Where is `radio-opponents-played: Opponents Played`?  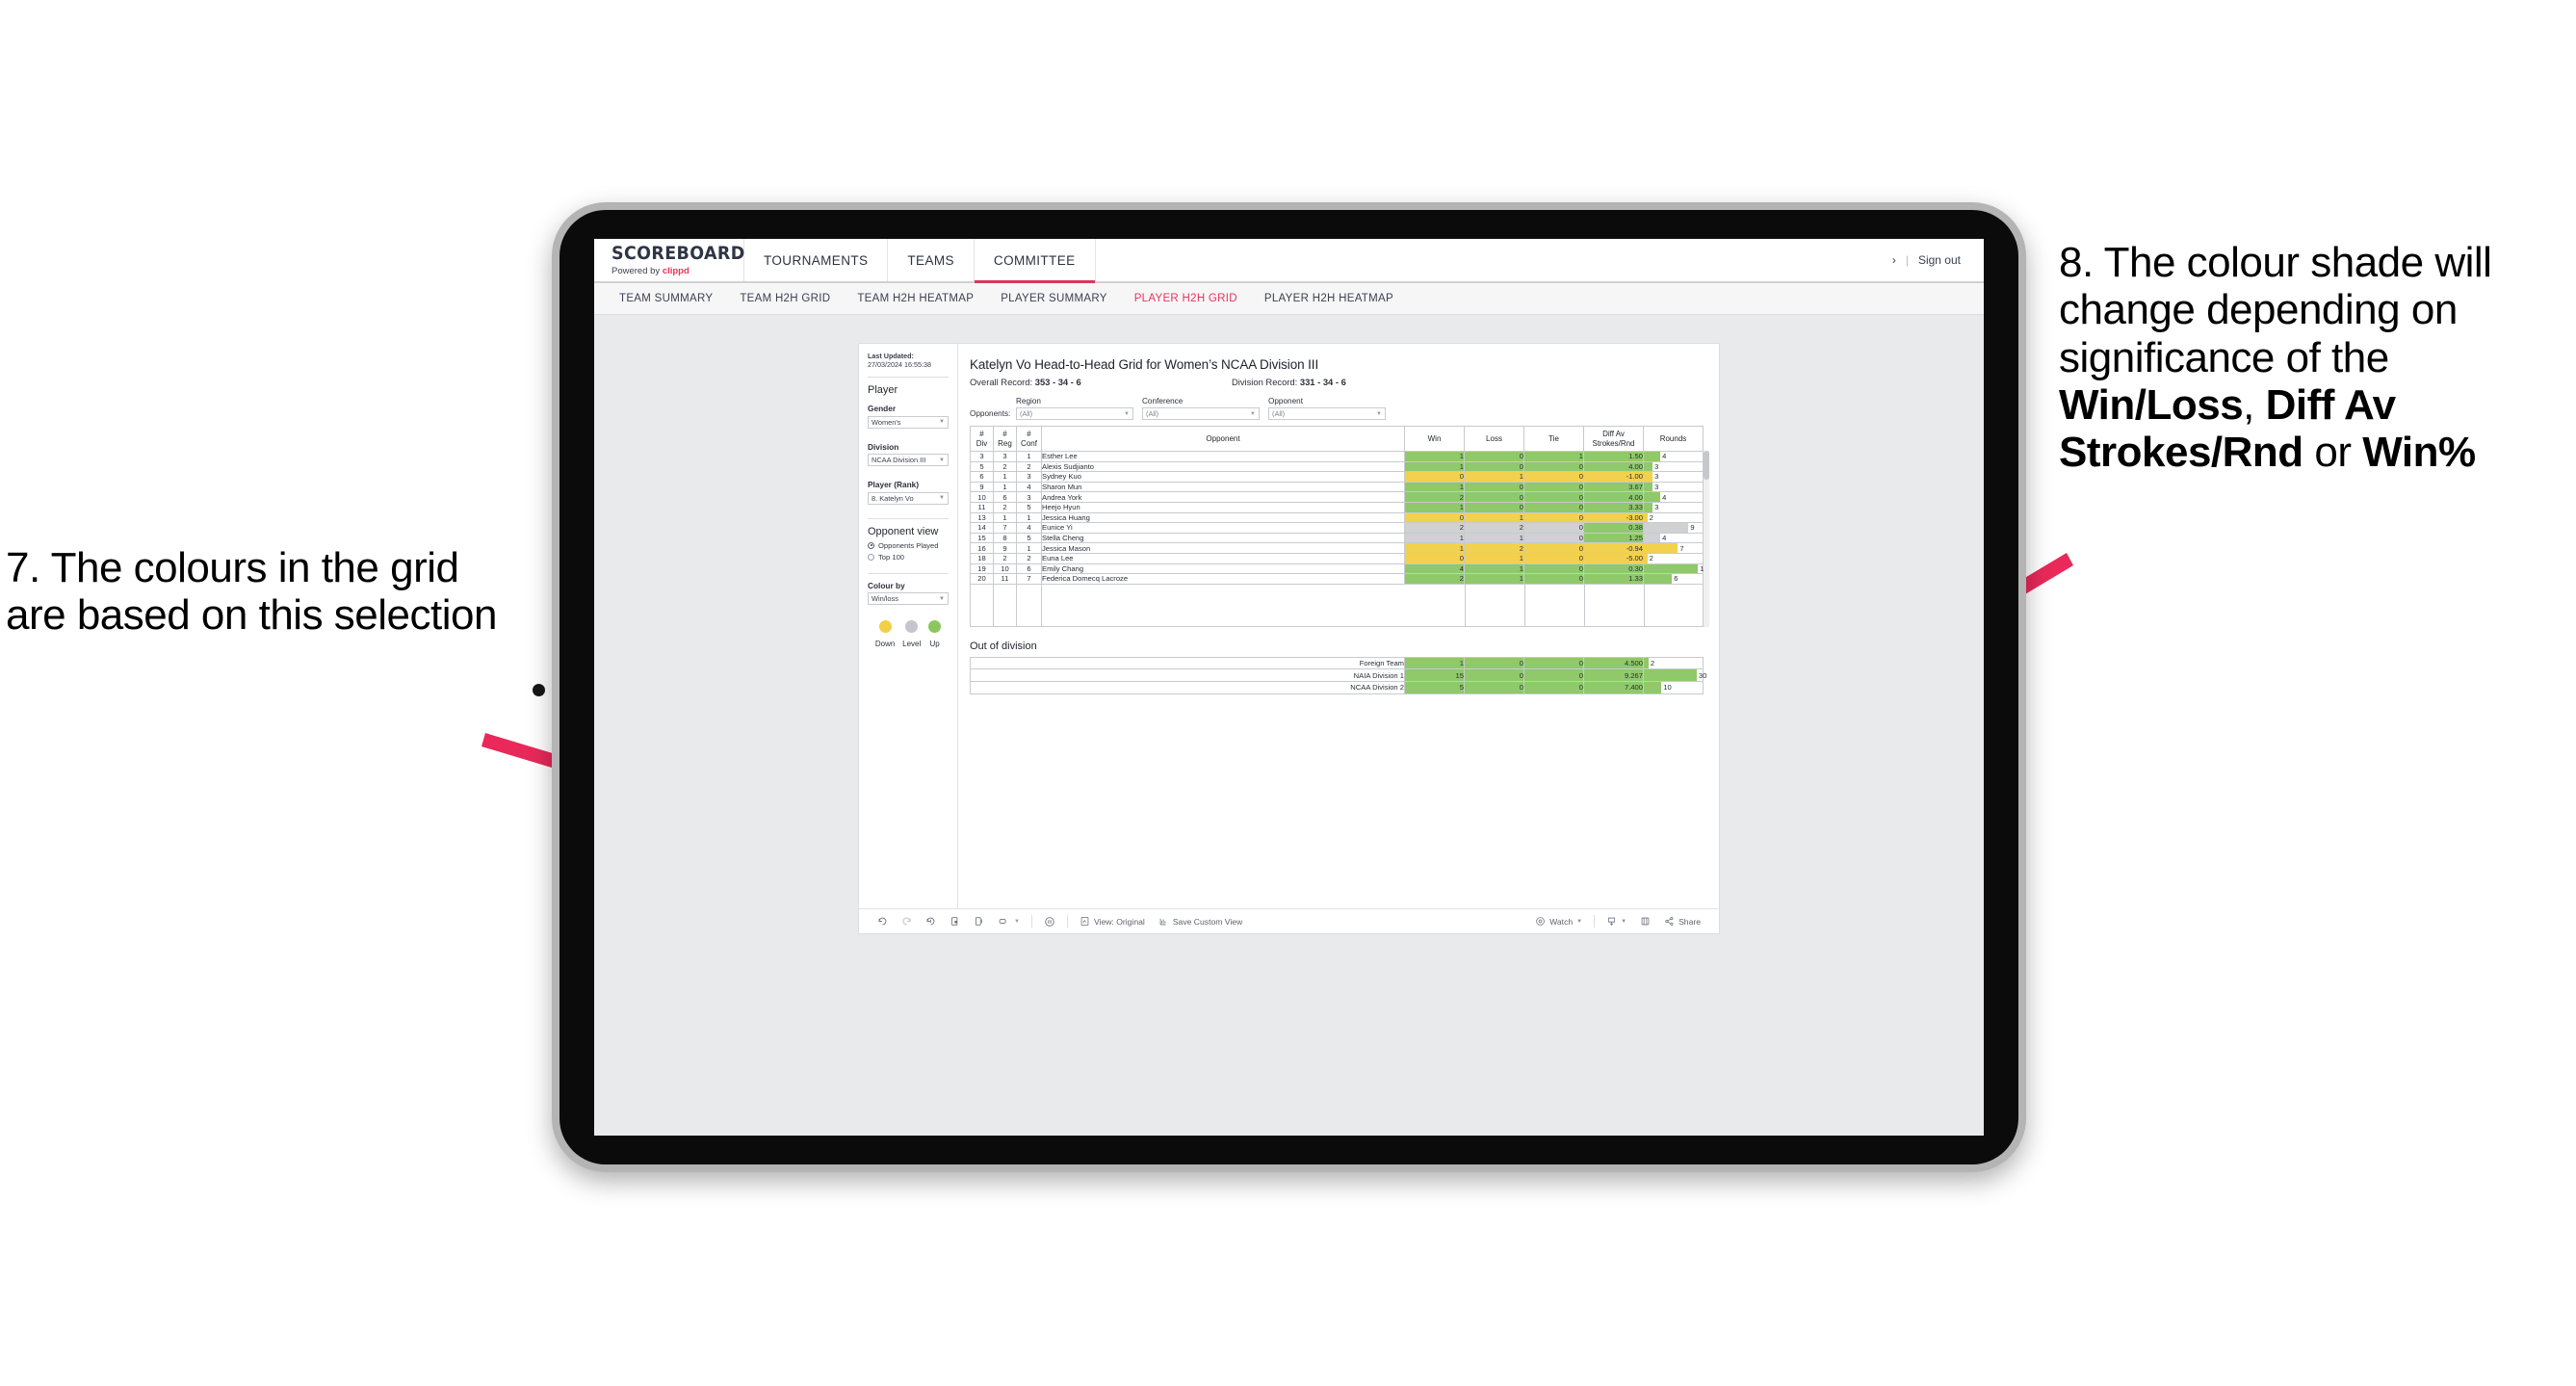
radio-opponents-played: Opponents Played is located at coordinates (908, 545).